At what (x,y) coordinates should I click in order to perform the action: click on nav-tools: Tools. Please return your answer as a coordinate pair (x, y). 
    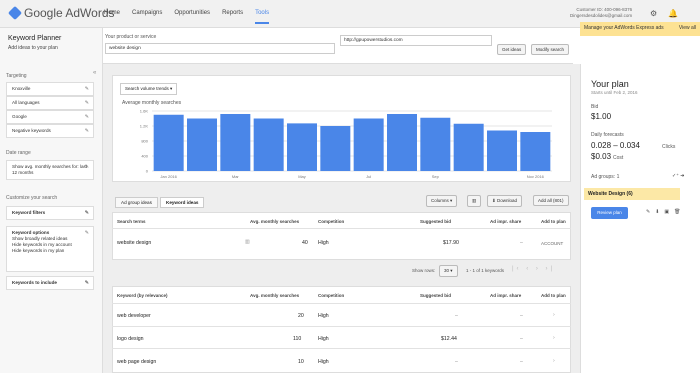
    Looking at the image, I should click on (262, 17).